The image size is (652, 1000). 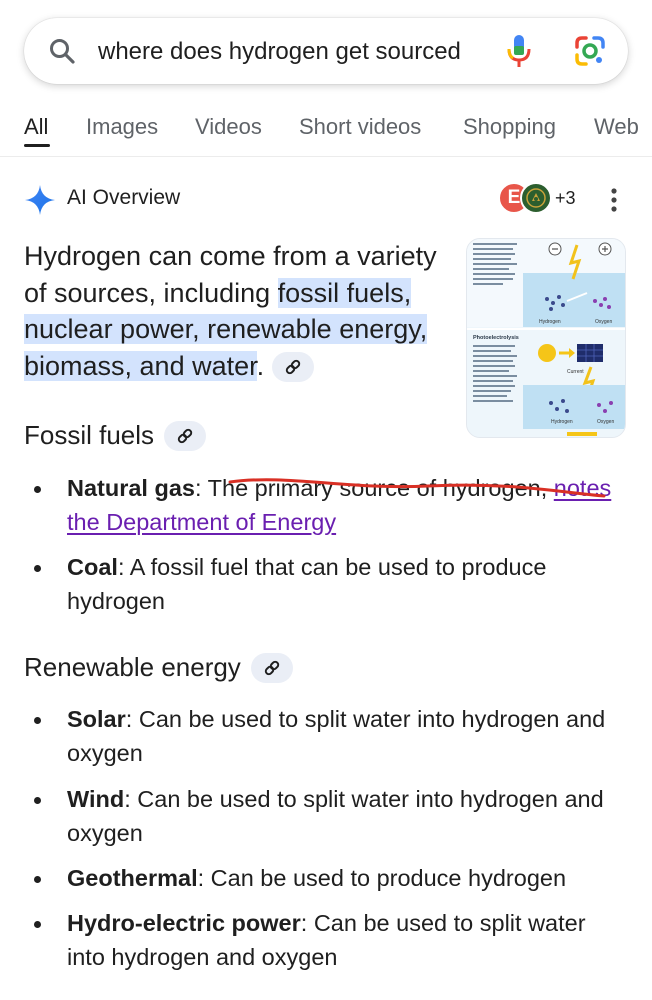 I want to click on thumb-label-oxygen: Oxygen, so click(x=603, y=322).